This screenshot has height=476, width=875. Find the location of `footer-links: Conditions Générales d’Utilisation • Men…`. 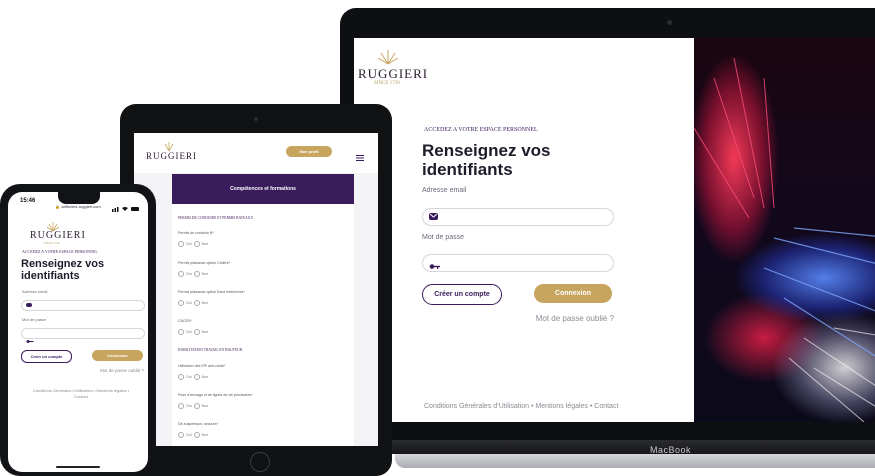

footer-links: Conditions Générales d’Utilisation • Men… is located at coordinates (521, 406).